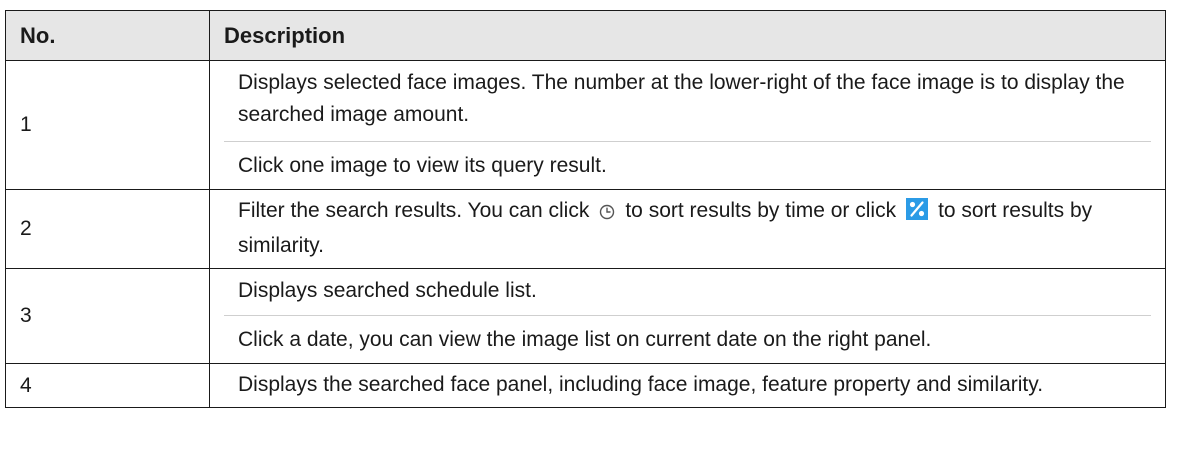 Image resolution: width=1177 pixels, height=464 pixels. What do you see at coordinates (917, 214) in the screenshot?
I see `similarity-sort-icon` at bounding box center [917, 214].